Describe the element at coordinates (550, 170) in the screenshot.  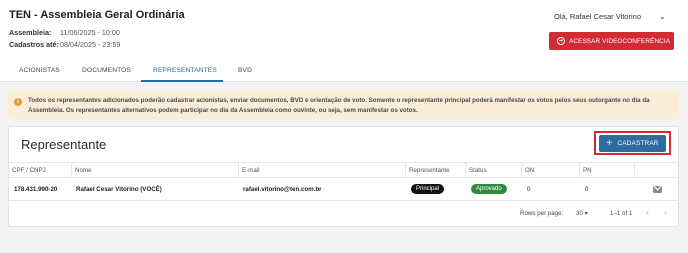
I see `column-header-on: ON` at that location.